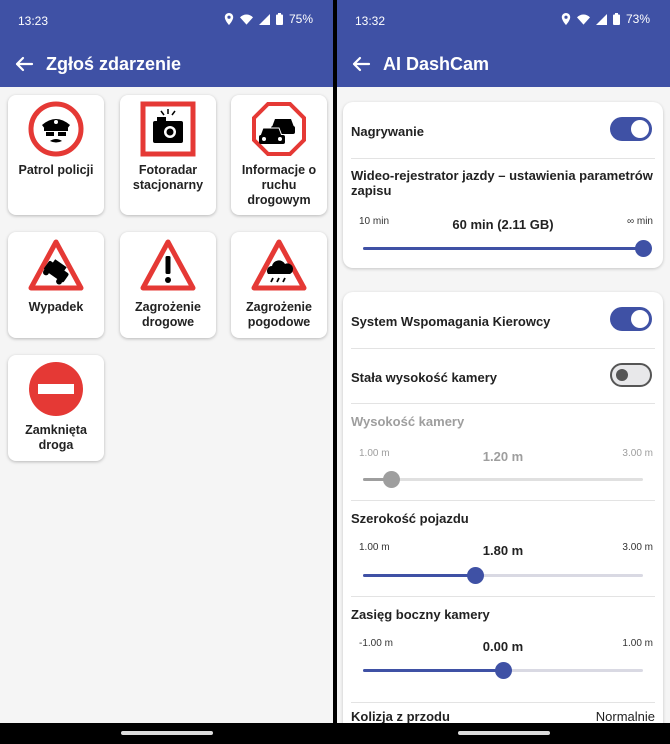 This screenshot has width=670, height=744. I want to click on slider-max: ∞ min, so click(639, 221).